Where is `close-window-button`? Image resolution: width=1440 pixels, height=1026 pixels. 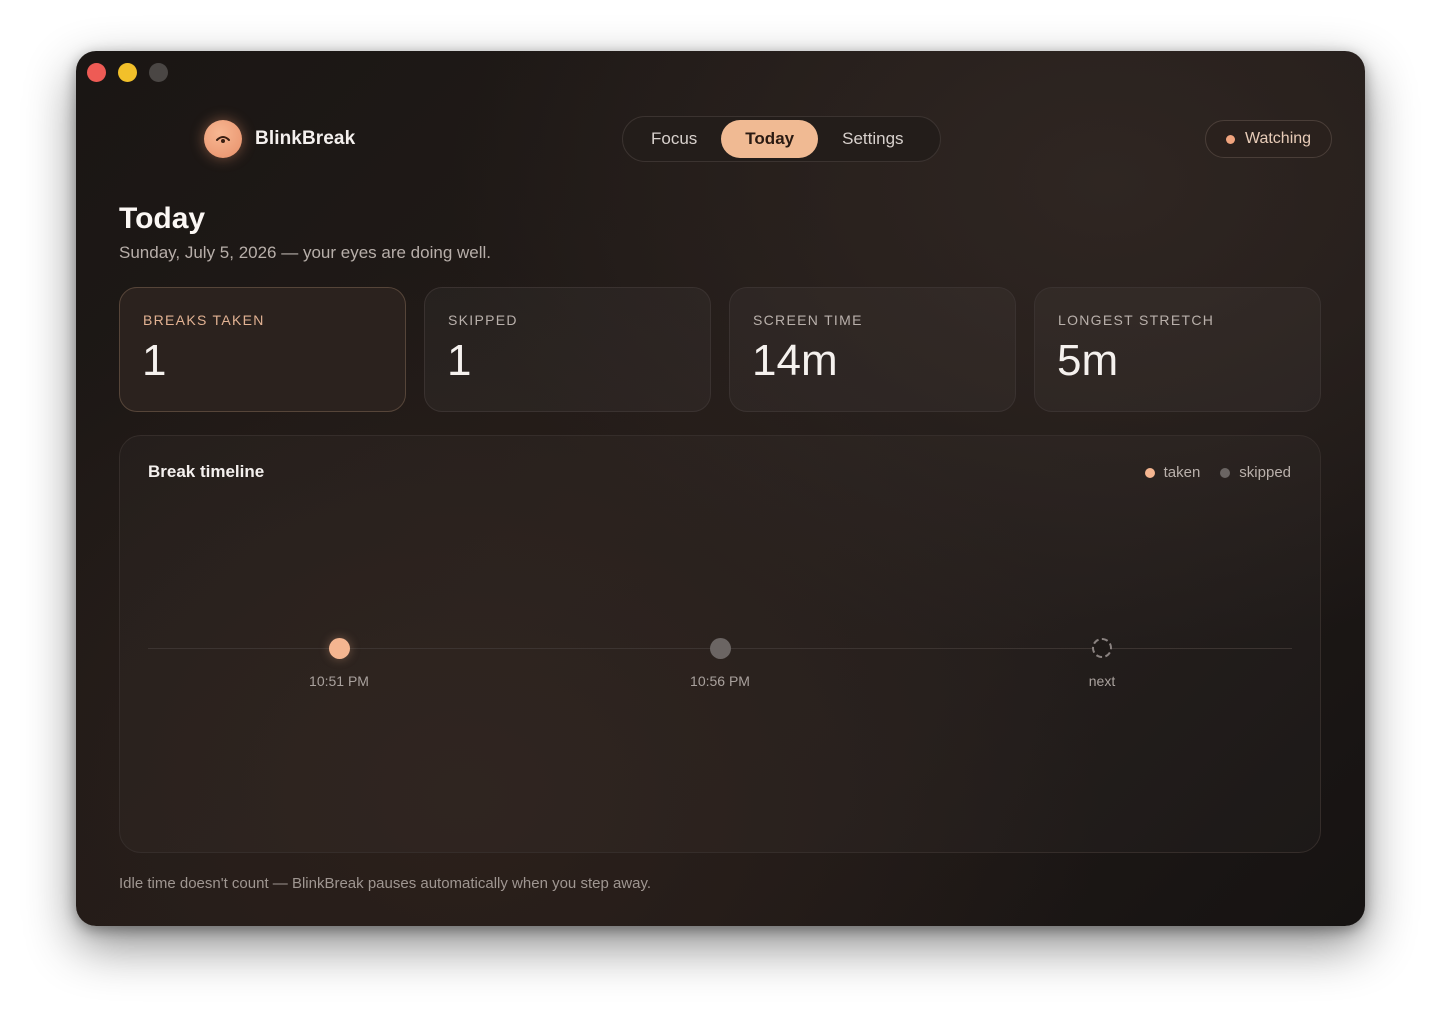 close-window-button is located at coordinates (96, 72).